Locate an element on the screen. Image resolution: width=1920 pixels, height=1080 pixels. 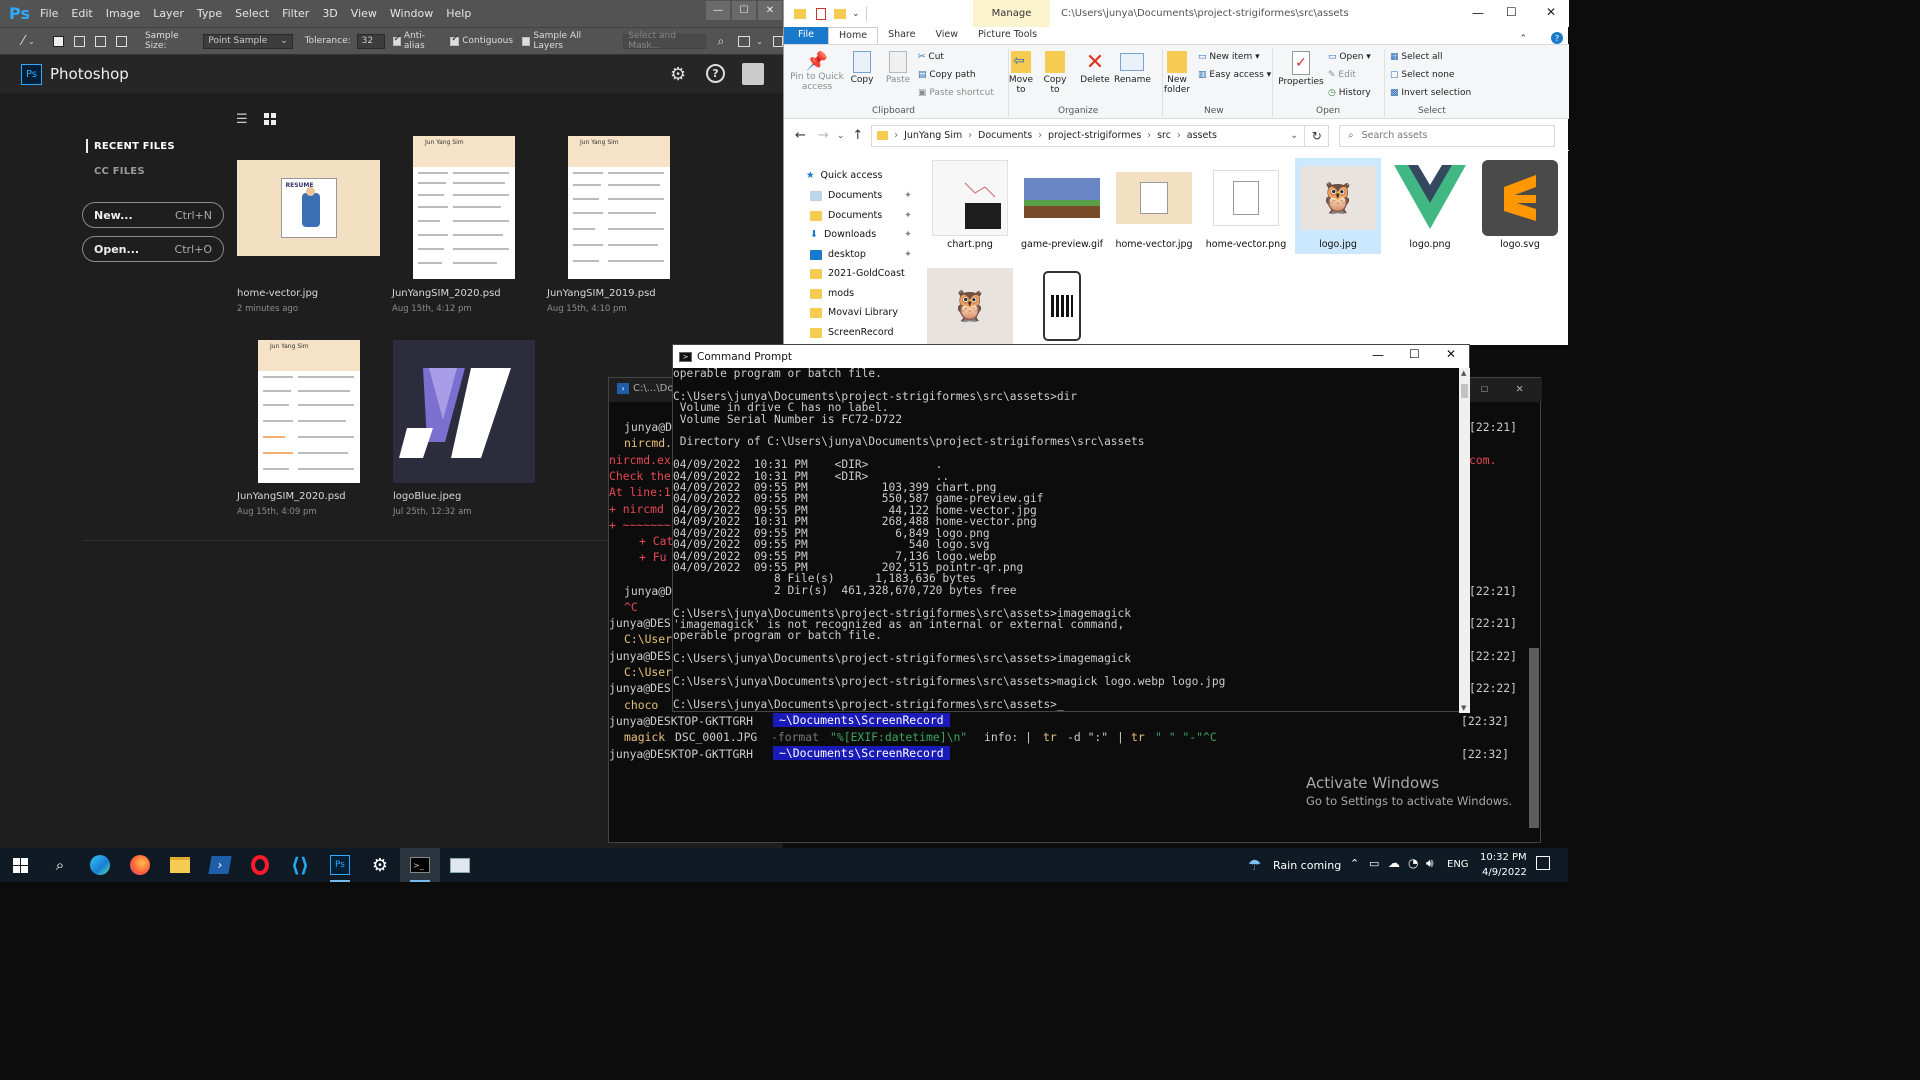
taskbar-explorer is located at coordinates (180, 865).